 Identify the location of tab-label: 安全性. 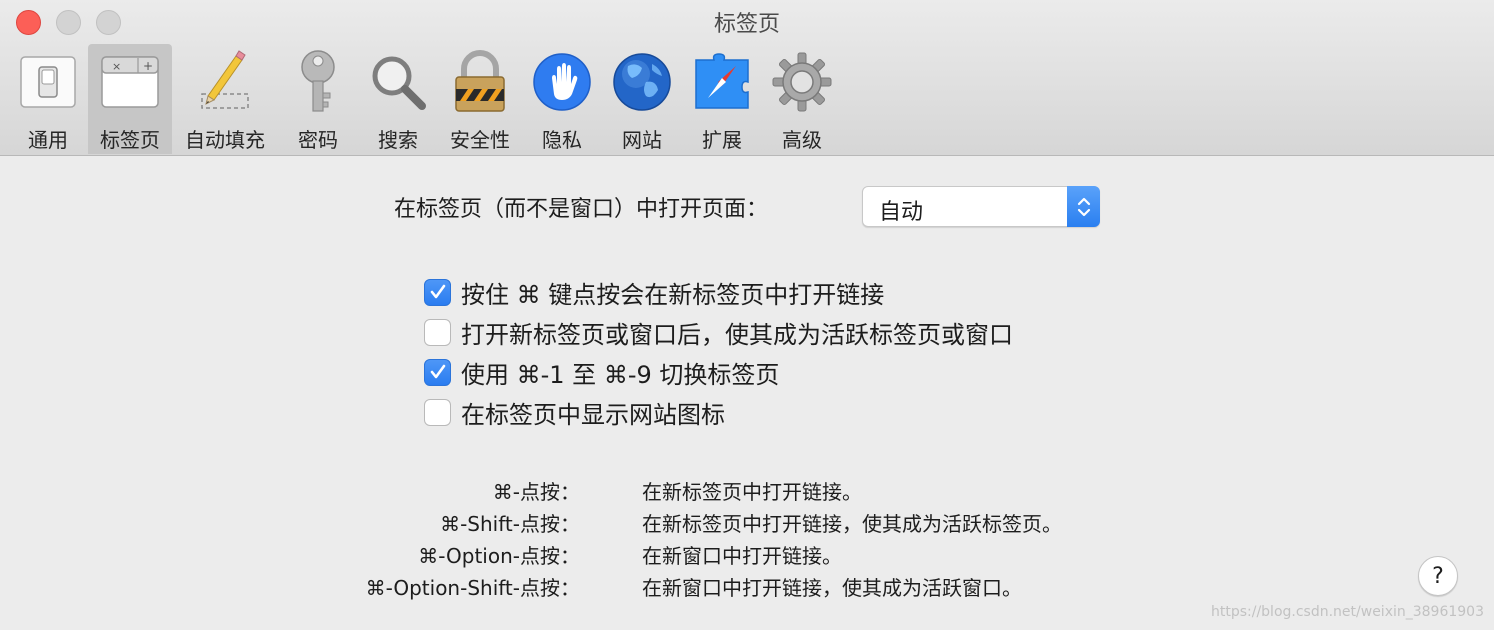
(480, 140).